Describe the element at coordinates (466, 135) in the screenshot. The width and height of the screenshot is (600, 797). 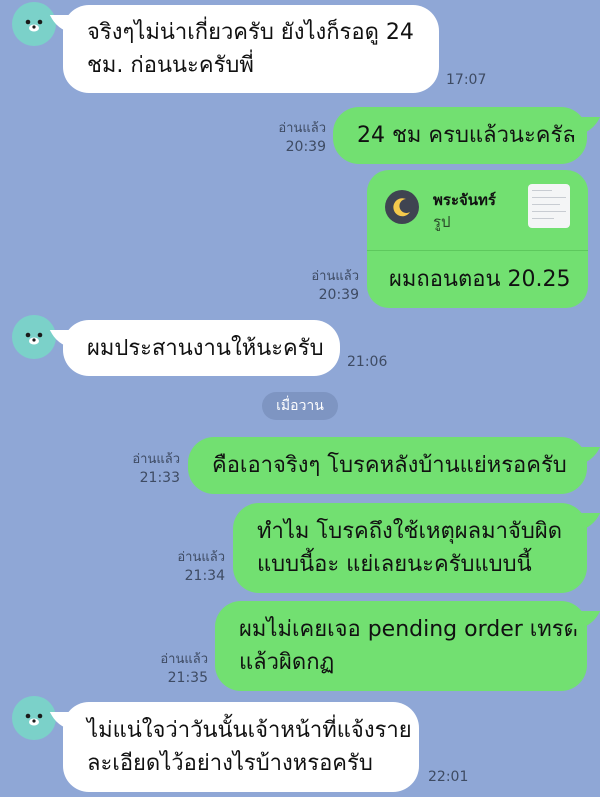
I see `message-text-line: 24 ชม ครบแล้วนะครัล` at that location.